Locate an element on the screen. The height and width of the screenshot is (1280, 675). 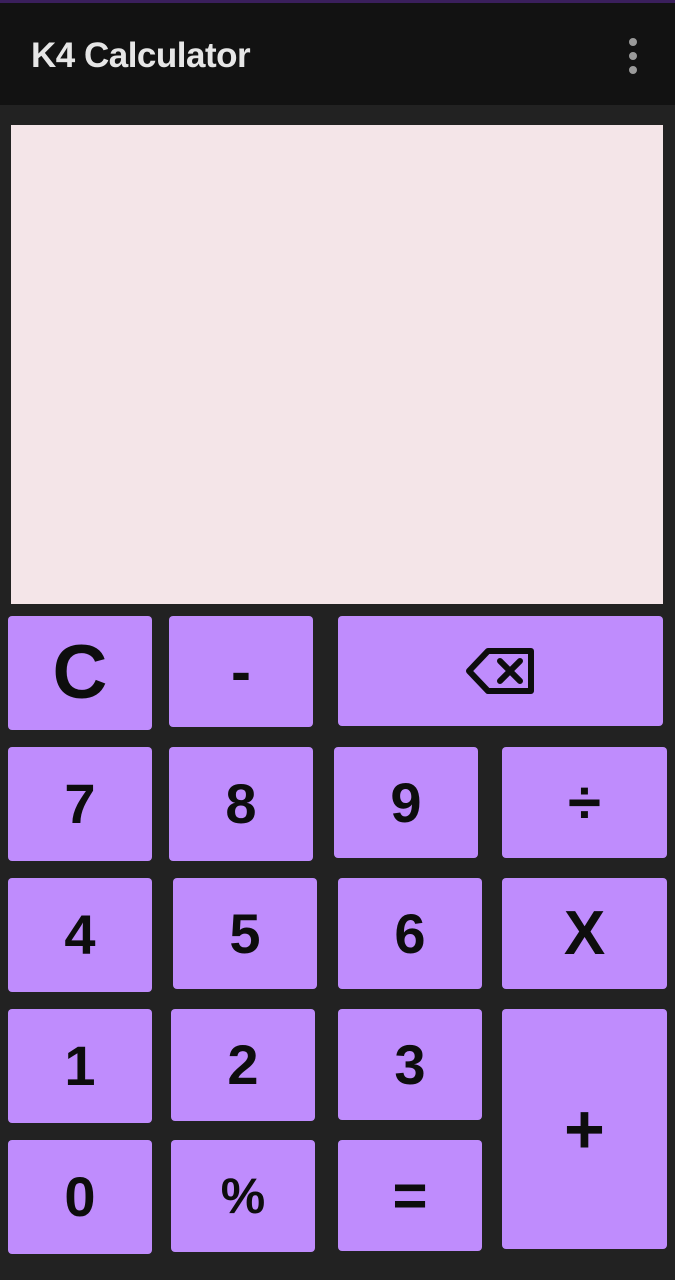
digit-1-button: 1 is located at coordinates (80, 1066).